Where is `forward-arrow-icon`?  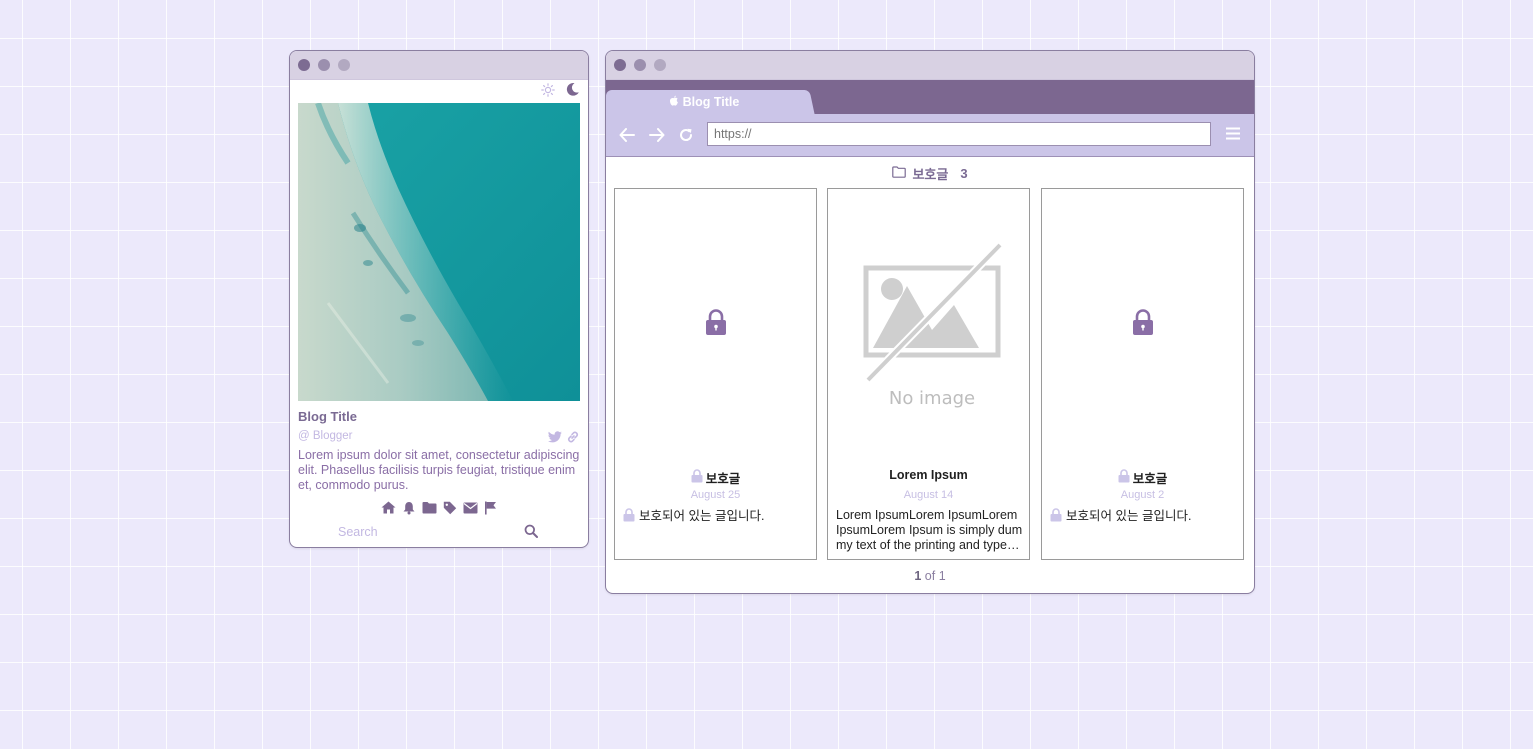 forward-arrow-icon is located at coordinates (657, 135).